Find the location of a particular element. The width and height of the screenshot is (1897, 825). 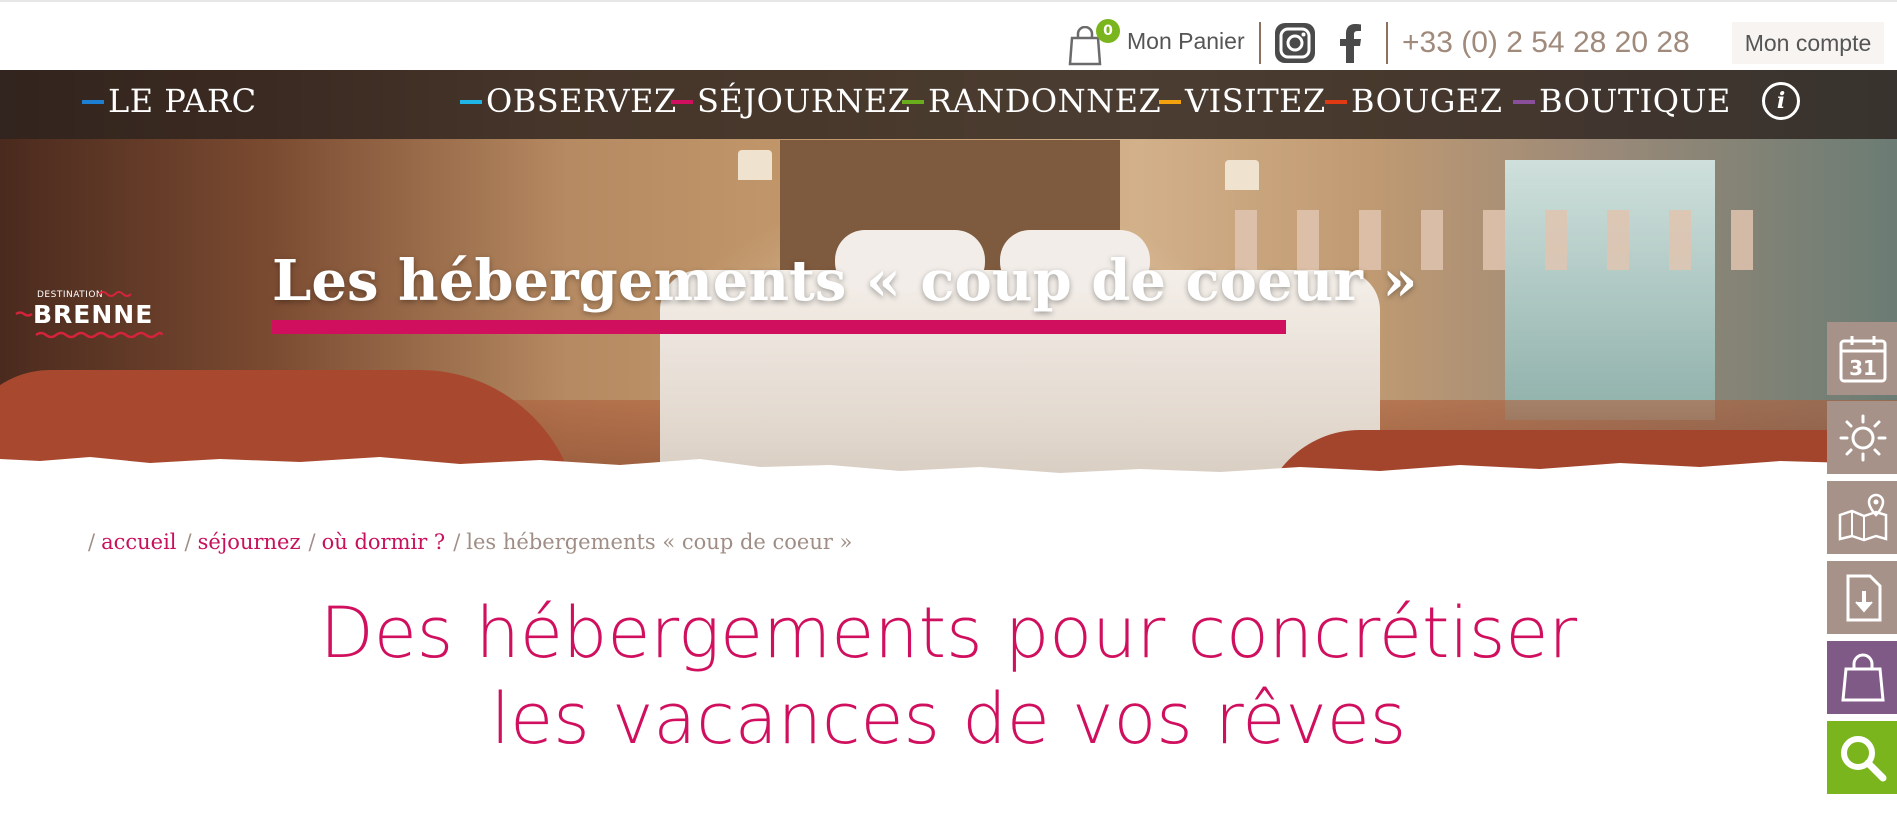

nav-item-visitez: VISITEZ is located at coordinates (1242, 101).